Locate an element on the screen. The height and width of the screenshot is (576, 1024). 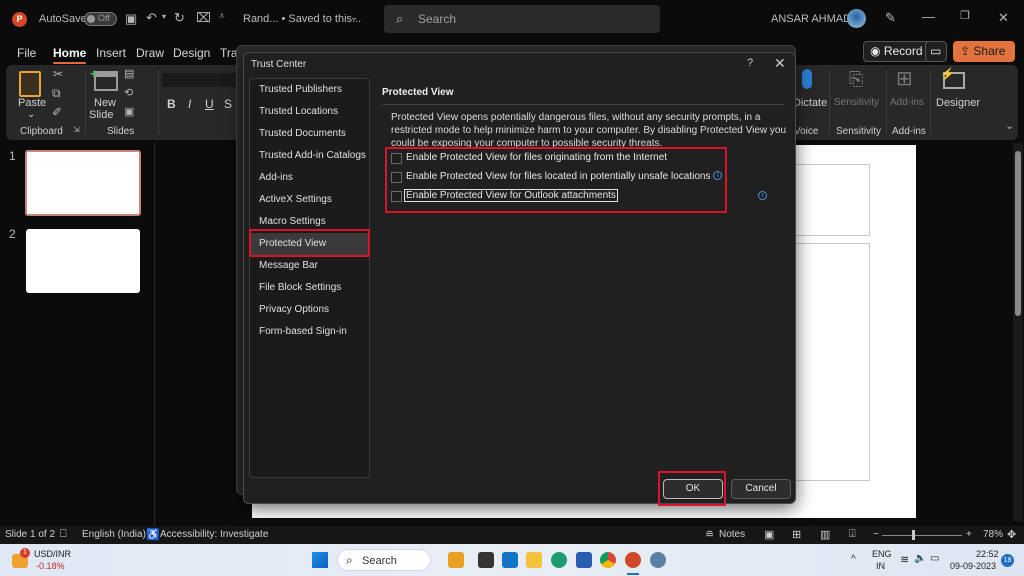
nav-file-block-settings: File Block Settings is located at coordinates (309, 288).